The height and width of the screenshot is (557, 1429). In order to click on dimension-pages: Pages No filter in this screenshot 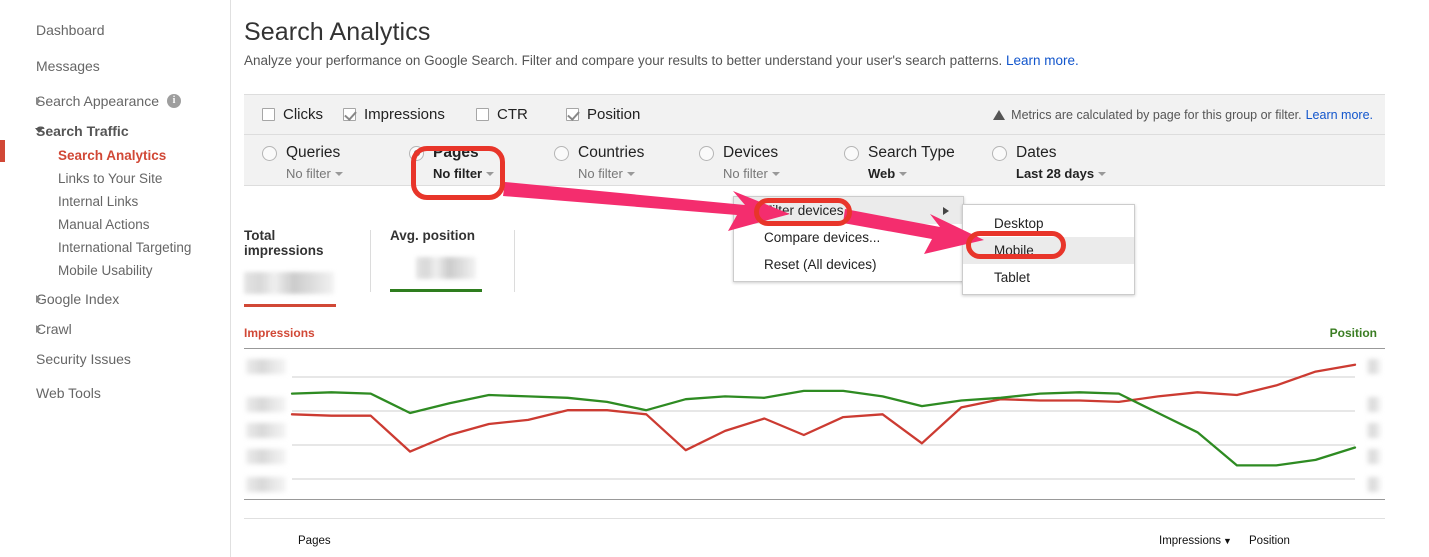, I will do `click(452, 162)`.